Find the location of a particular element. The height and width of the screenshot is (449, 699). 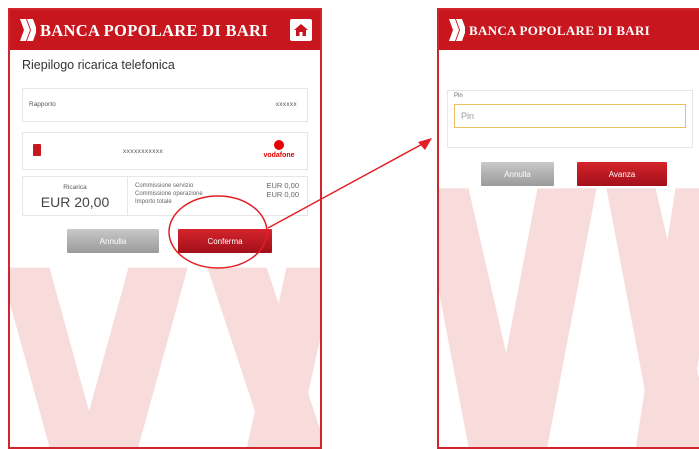

home-icon is located at coordinates (301, 30).